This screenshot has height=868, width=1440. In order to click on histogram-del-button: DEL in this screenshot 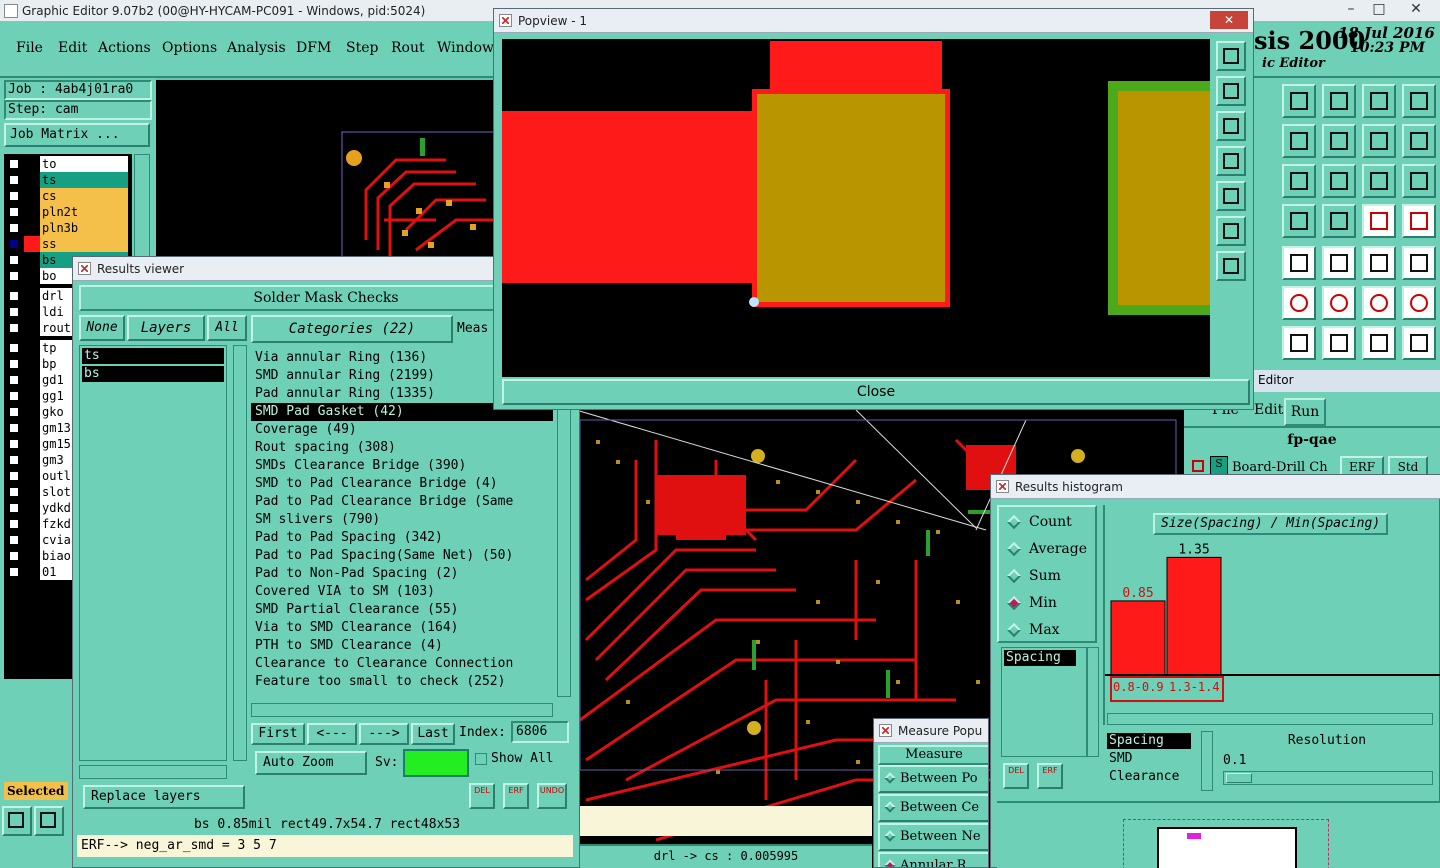, I will do `click(1016, 776)`.